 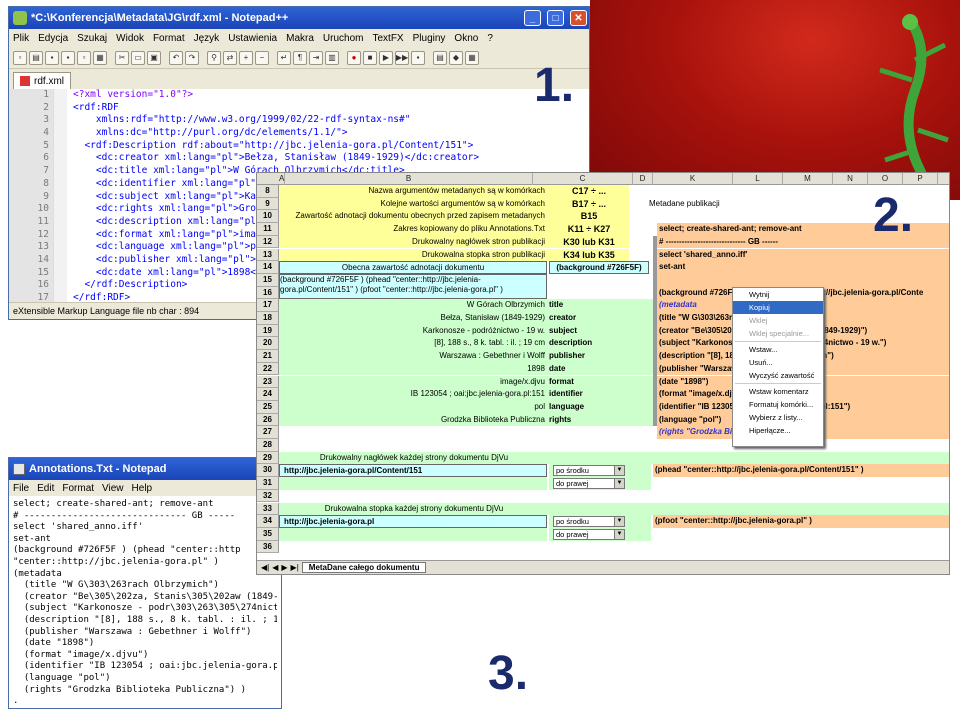 What do you see at coordinates (100, 57) in the screenshot?
I see `print-icon: ▦` at bounding box center [100, 57].